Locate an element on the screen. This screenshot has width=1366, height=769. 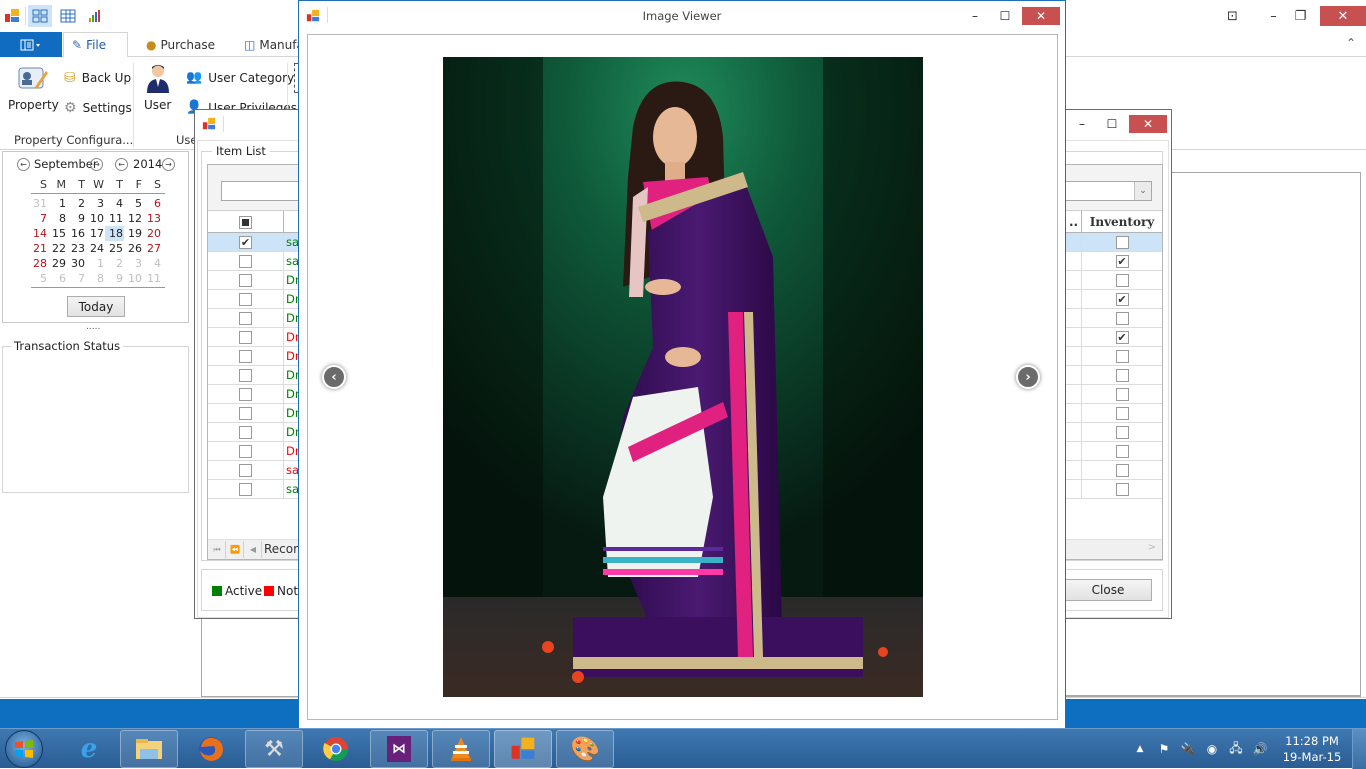
tile-view-icon is located at coordinates (40, 16).